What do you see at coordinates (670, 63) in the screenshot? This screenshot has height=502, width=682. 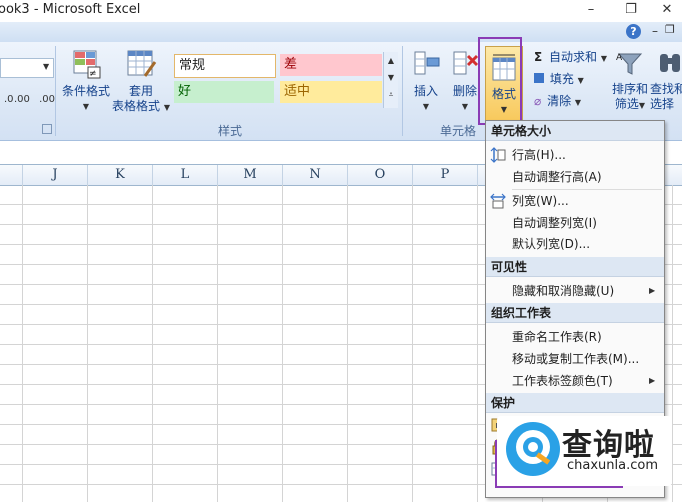 I see `binoculars-icon` at bounding box center [670, 63].